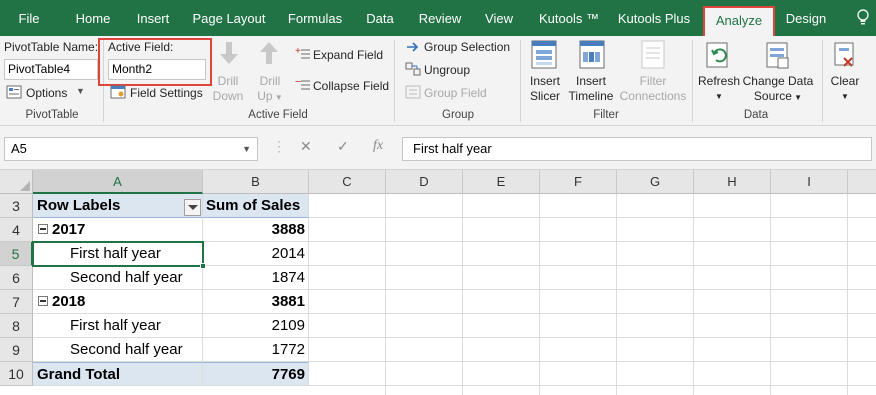 The height and width of the screenshot is (395, 876). Describe the element at coordinates (380, 18) in the screenshot. I see `tab-data: Data` at that location.